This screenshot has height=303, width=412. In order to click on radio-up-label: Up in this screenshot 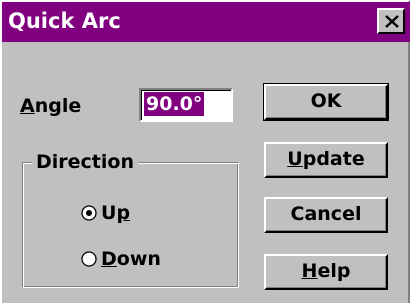, I will do `click(115, 213)`.